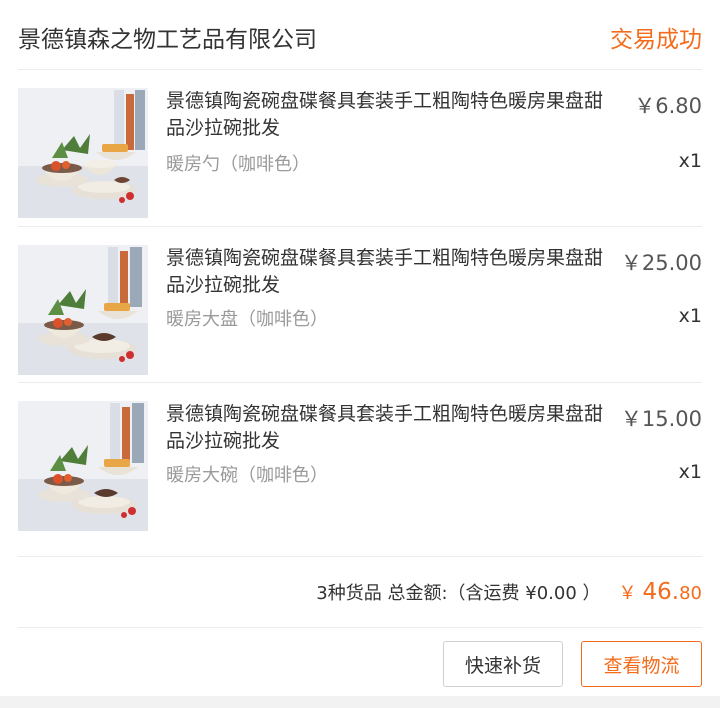 The width and height of the screenshot is (720, 708). I want to click on product-price: ￥15.00, so click(661, 419).